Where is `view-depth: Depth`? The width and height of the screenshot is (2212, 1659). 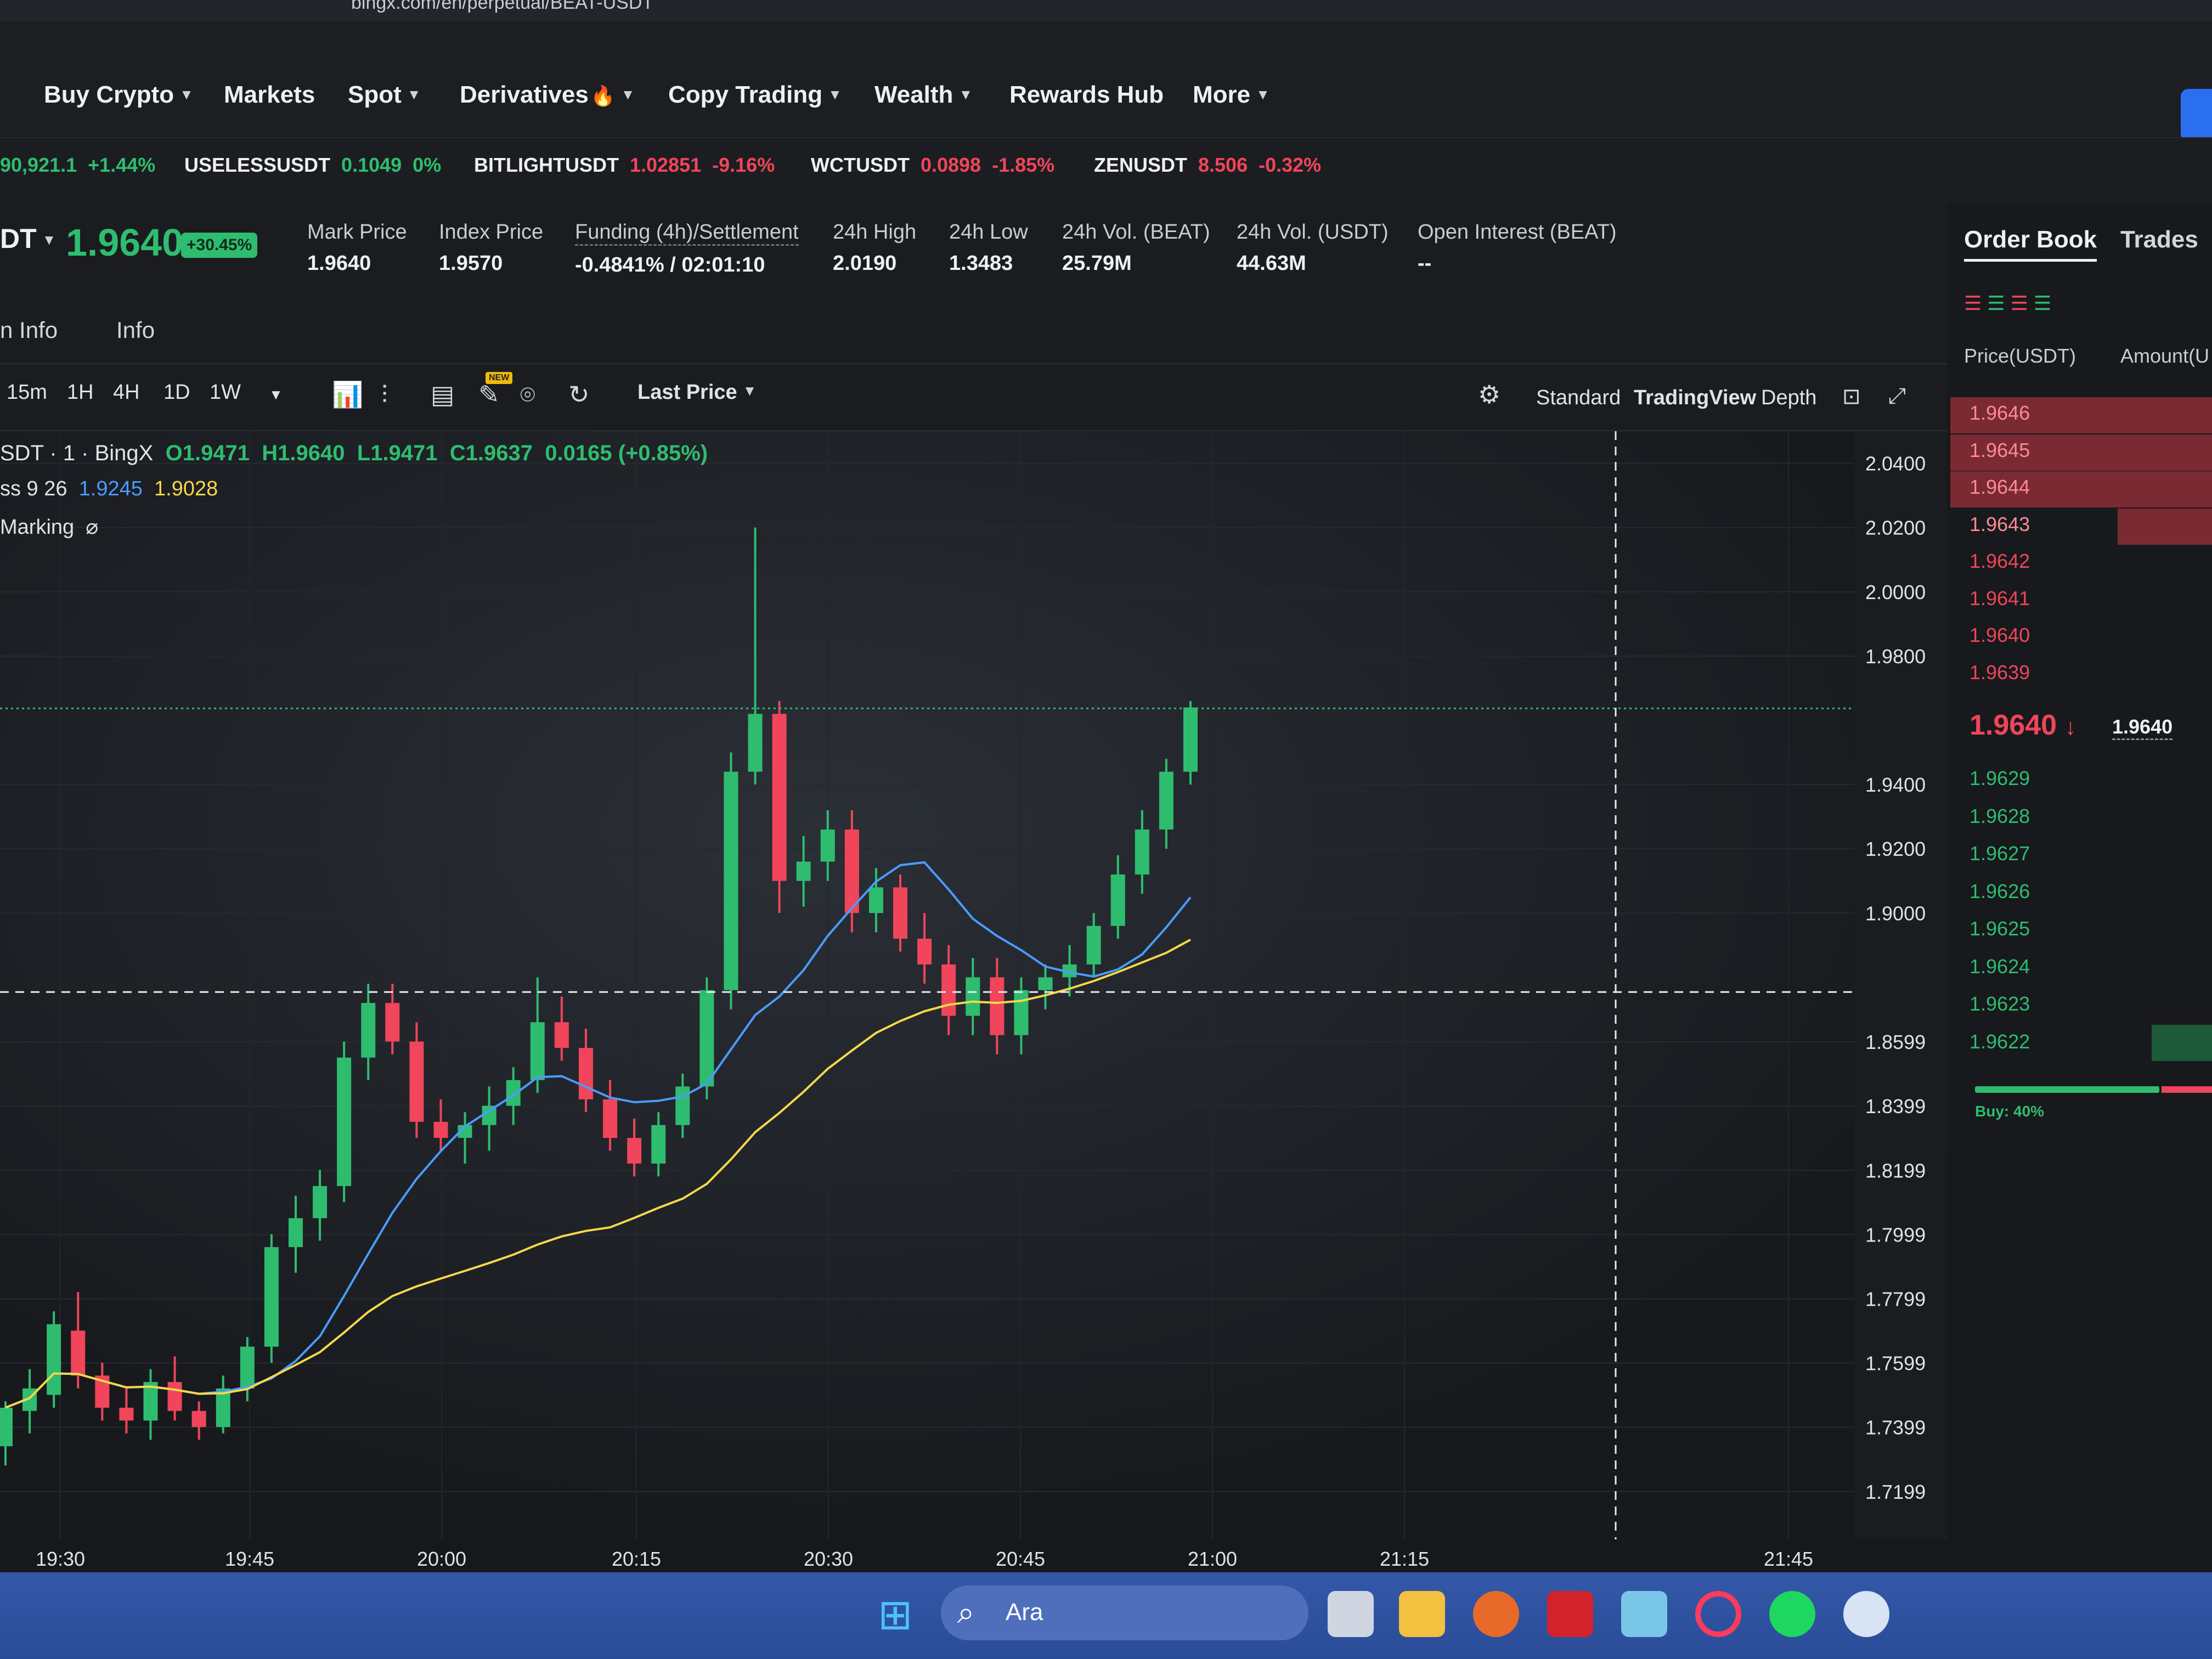 view-depth: Depth is located at coordinates (1788, 398).